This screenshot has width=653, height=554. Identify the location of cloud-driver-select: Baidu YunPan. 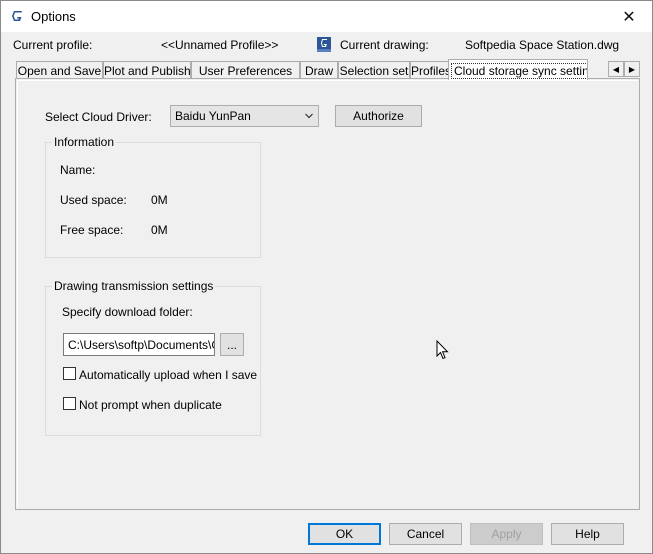
(244, 116).